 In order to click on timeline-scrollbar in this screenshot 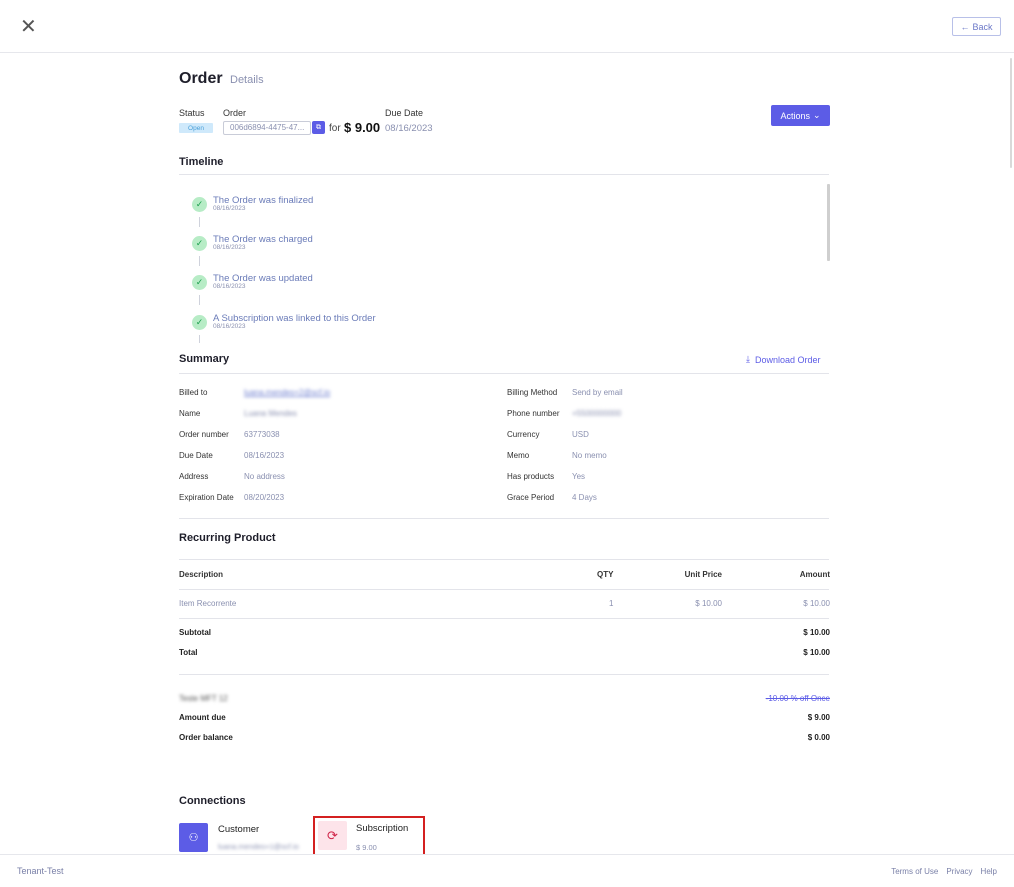, I will do `click(828, 222)`.